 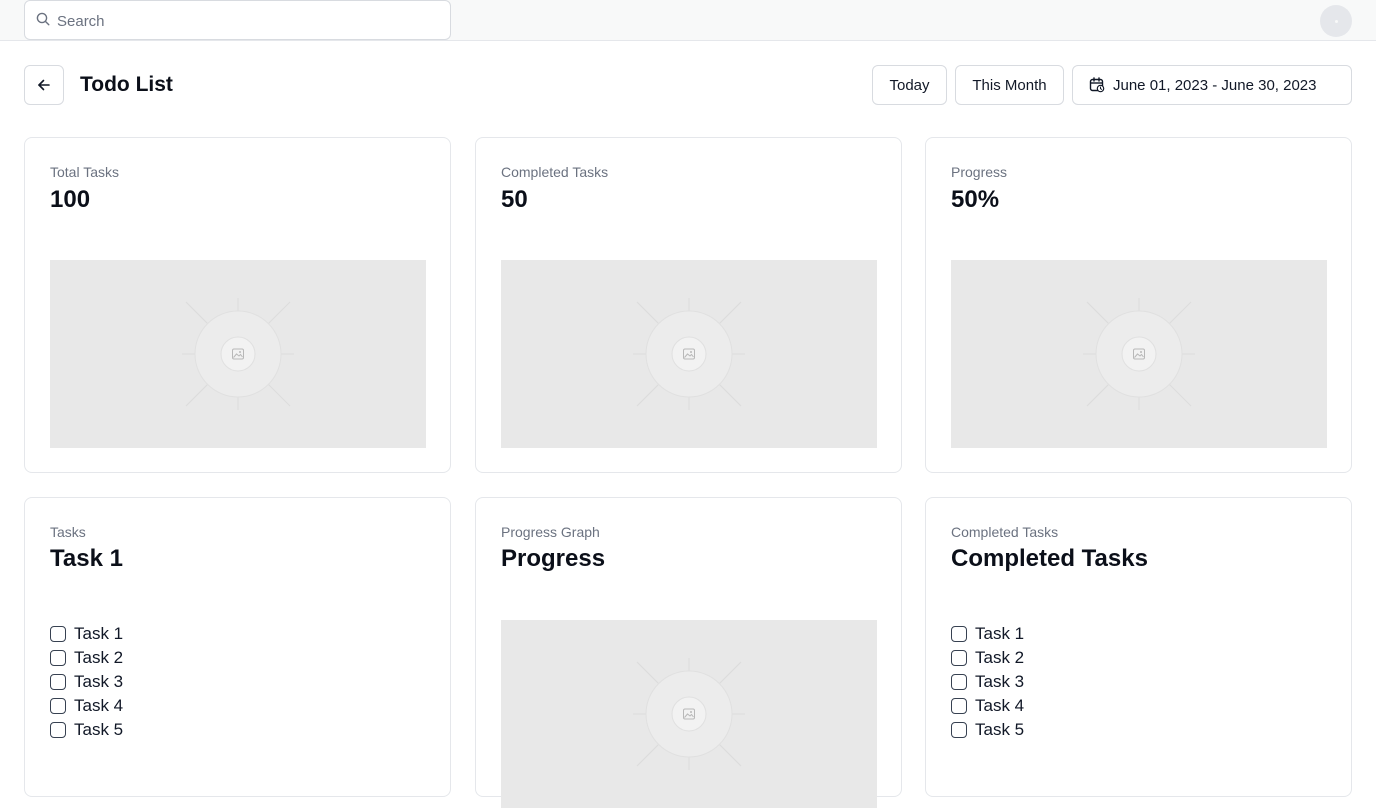 I want to click on card-heading: Task 1, so click(x=86, y=558).